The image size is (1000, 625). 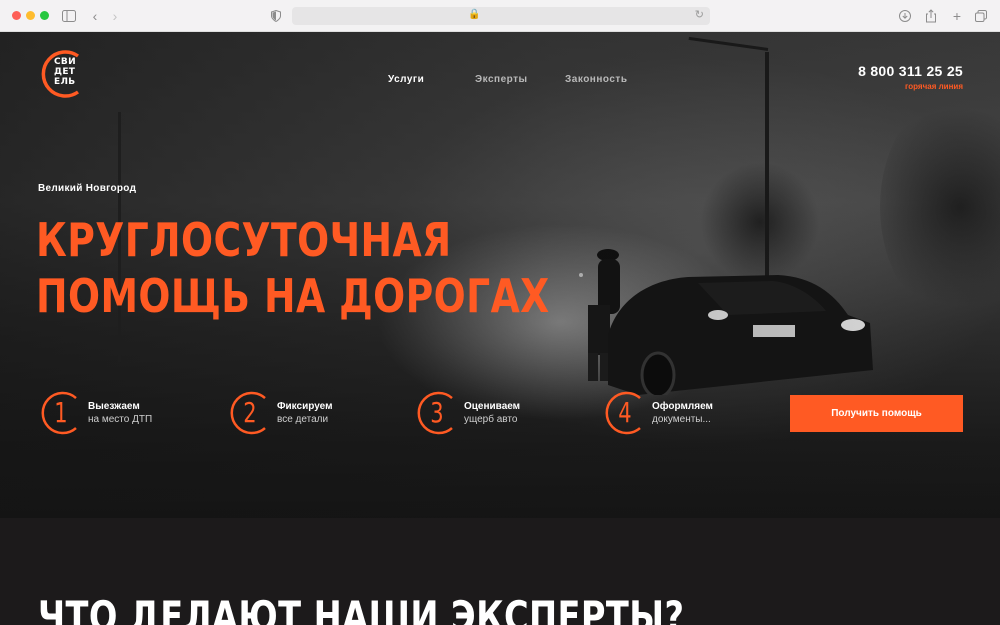 What do you see at coordinates (981, 16) in the screenshot?
I see `tabs-icon` at bounding box center [981, 16].